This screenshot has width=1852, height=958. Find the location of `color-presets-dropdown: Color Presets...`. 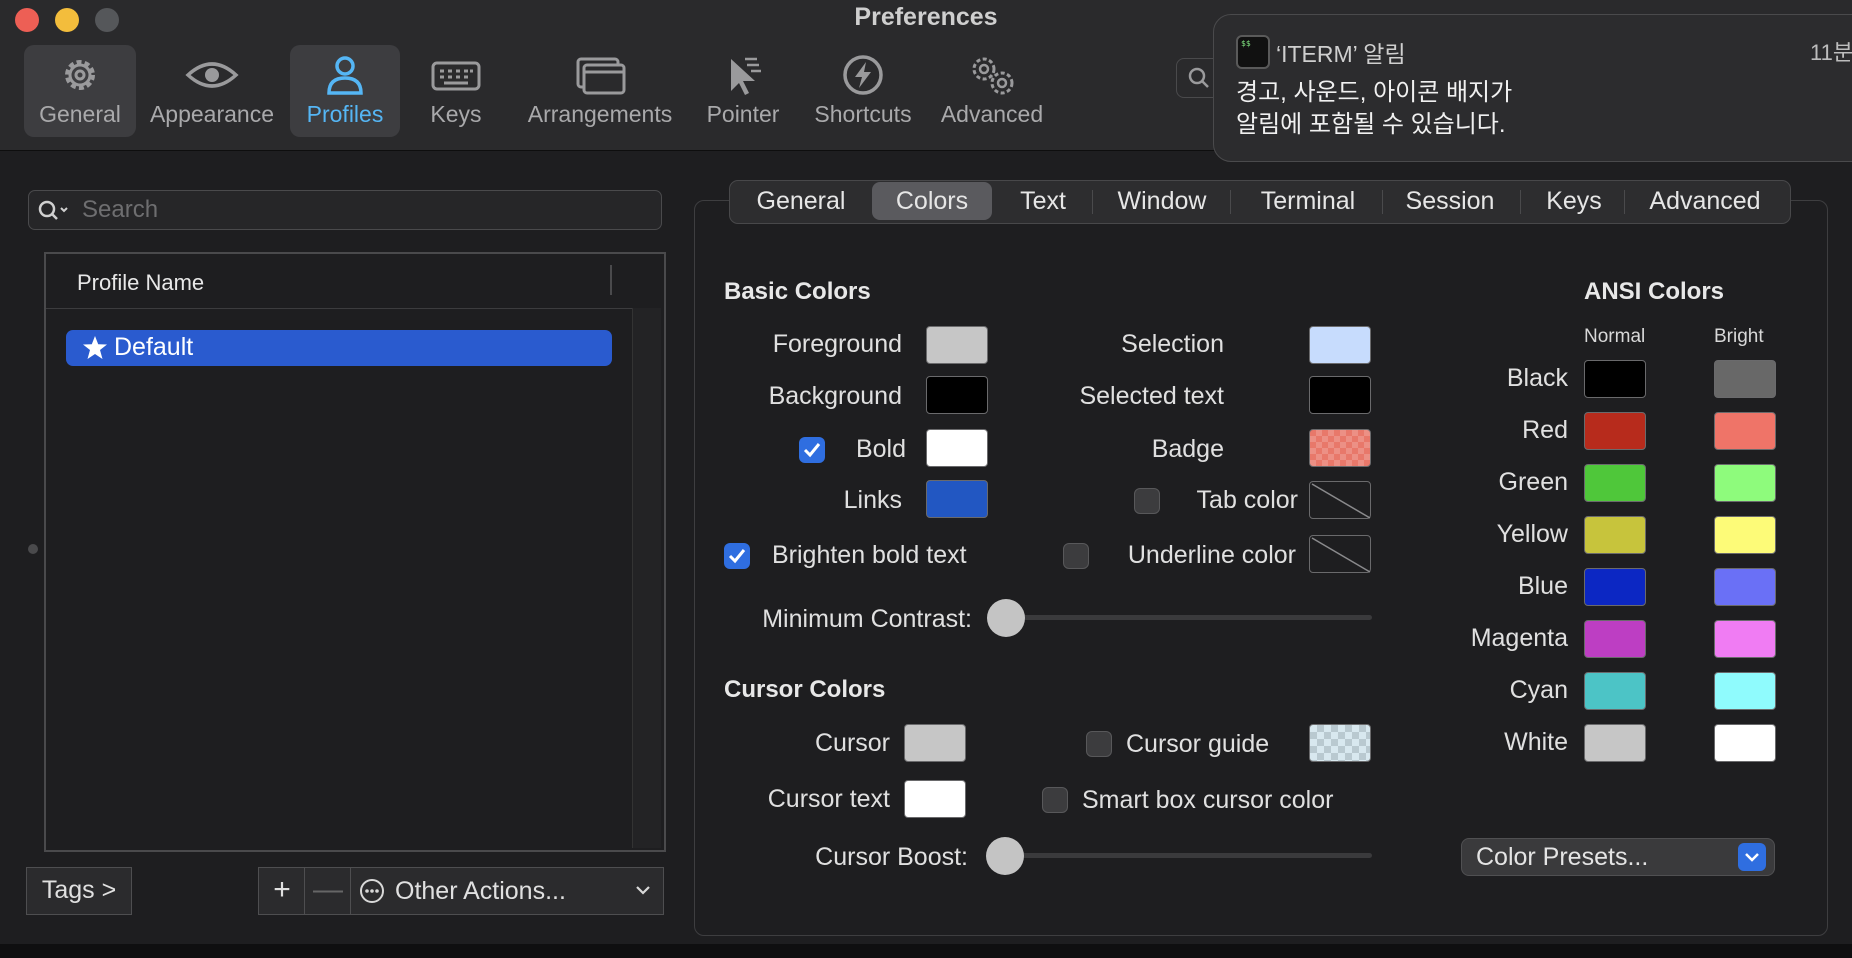

color-presets-dropdown: Color Presets... is located at coordinates (1618, 857).